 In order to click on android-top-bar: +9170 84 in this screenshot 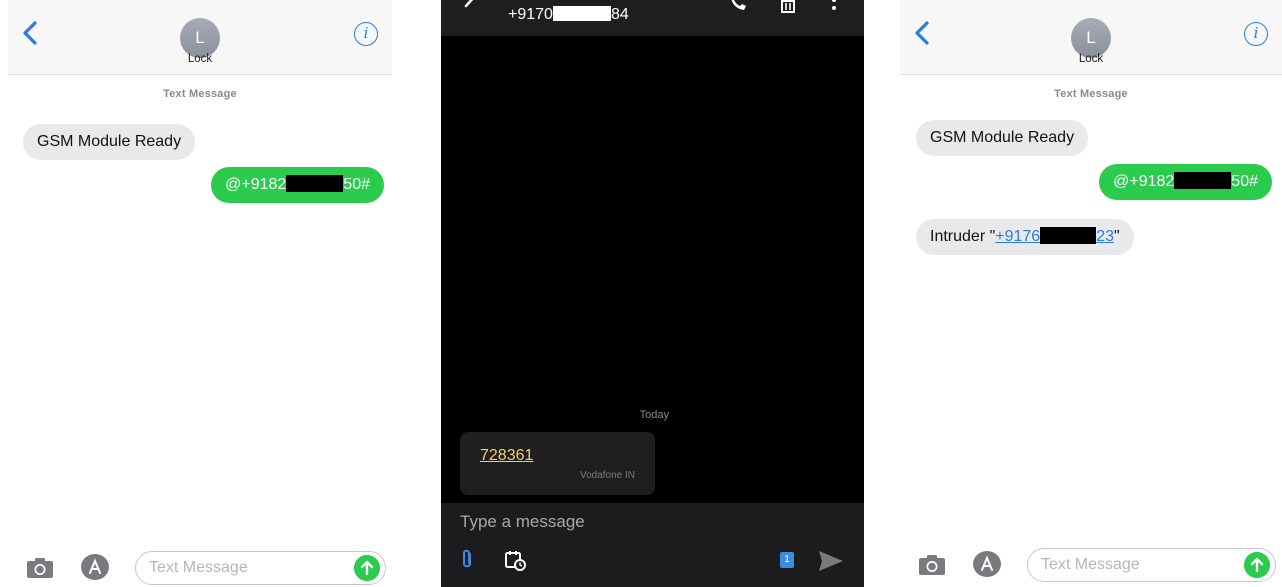, I will do `click(652, 18)`.